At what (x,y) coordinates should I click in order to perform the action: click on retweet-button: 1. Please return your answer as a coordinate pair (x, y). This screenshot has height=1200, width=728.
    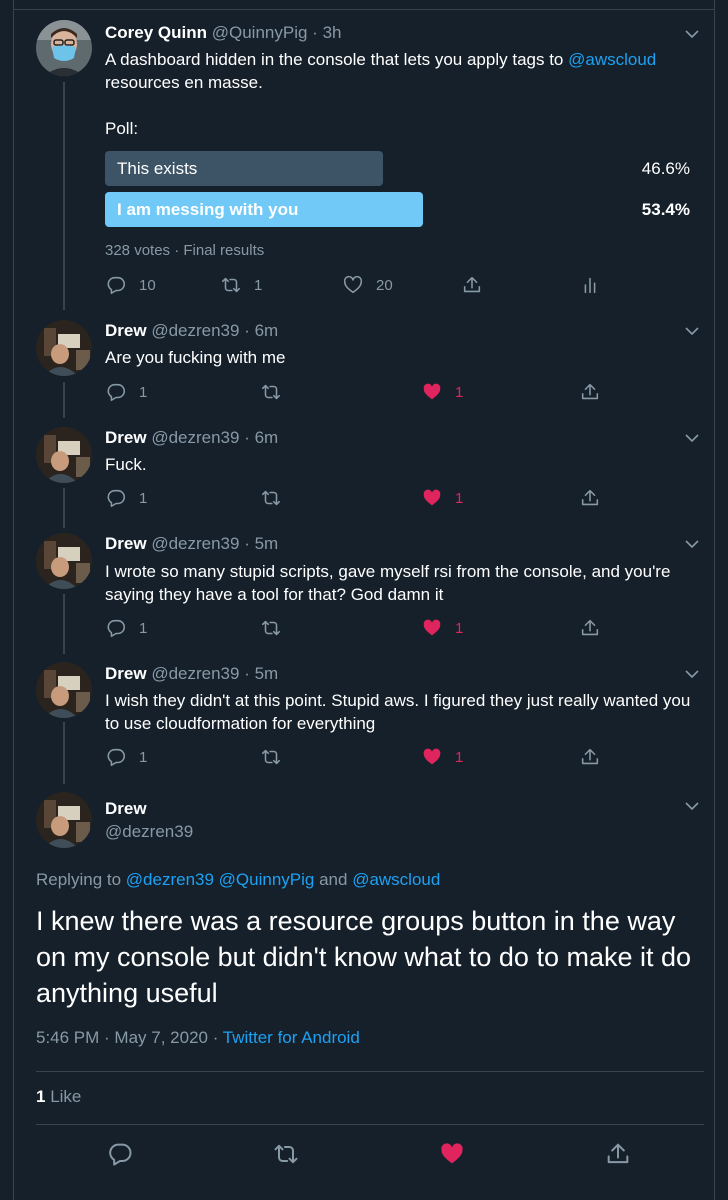
    Looking at the image, I should click on (241, 285).